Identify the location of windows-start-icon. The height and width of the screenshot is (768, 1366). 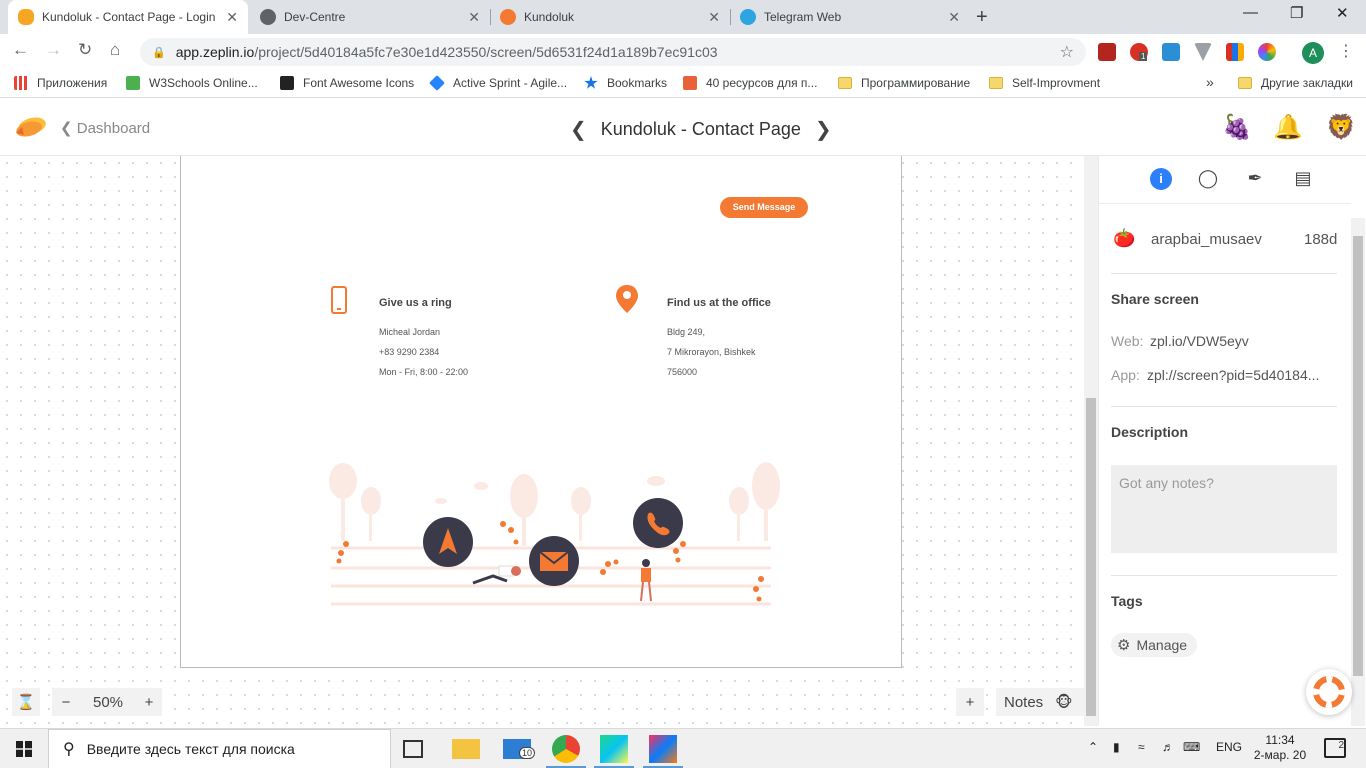
(24, 749).